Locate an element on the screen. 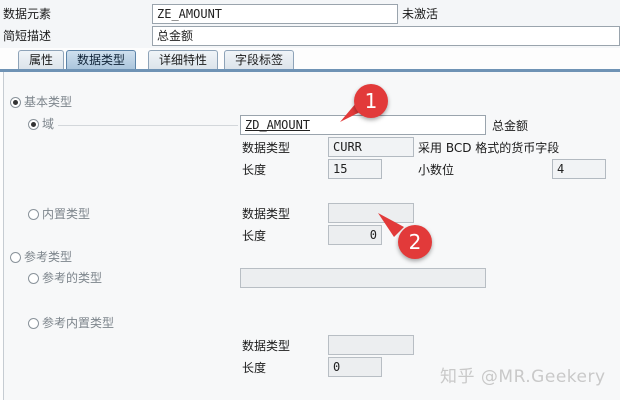 This screenshot has width=620, height=400. basic-type-label: 基本类型 is located at coordinates (48, 102).